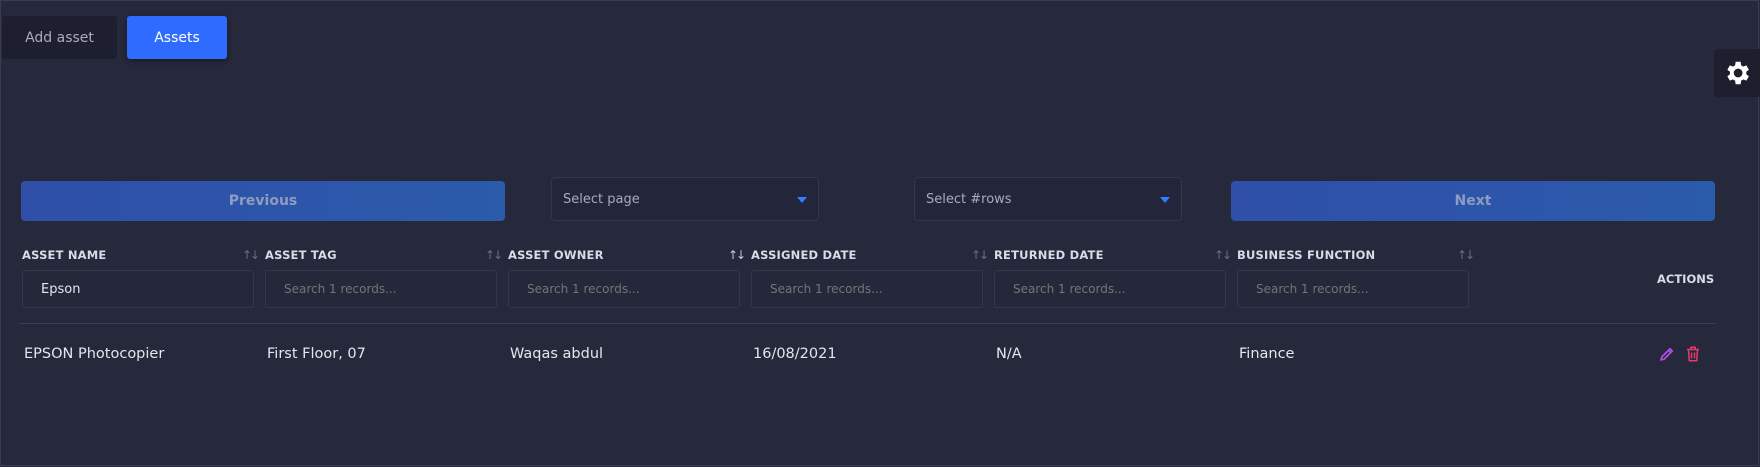 This screenshot has width=1760, height=467. Describe the element at coordinates (556, 255) in the screenshot. I see `col-header-asset-owner: ASSET OWNER` at that location.